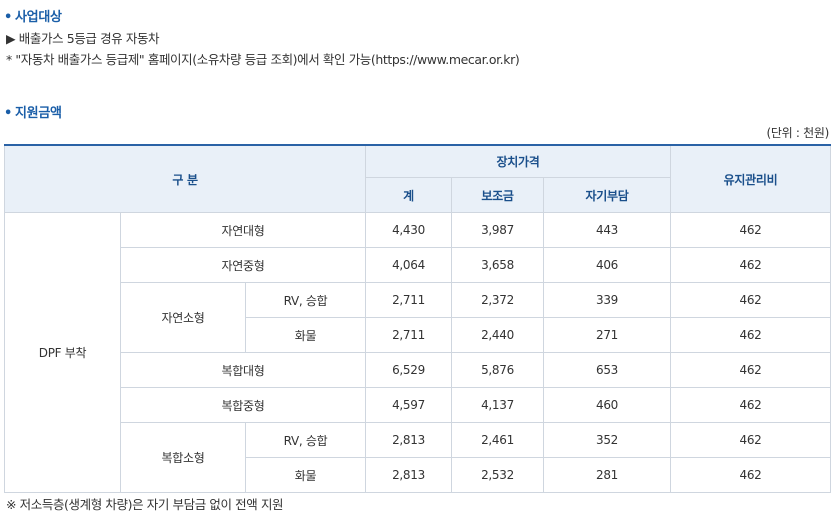 The image size is (833, 517). Describe the element at coordinates (607, 300) in the screenshot. I see `self-pay-cell: 339` at that location.